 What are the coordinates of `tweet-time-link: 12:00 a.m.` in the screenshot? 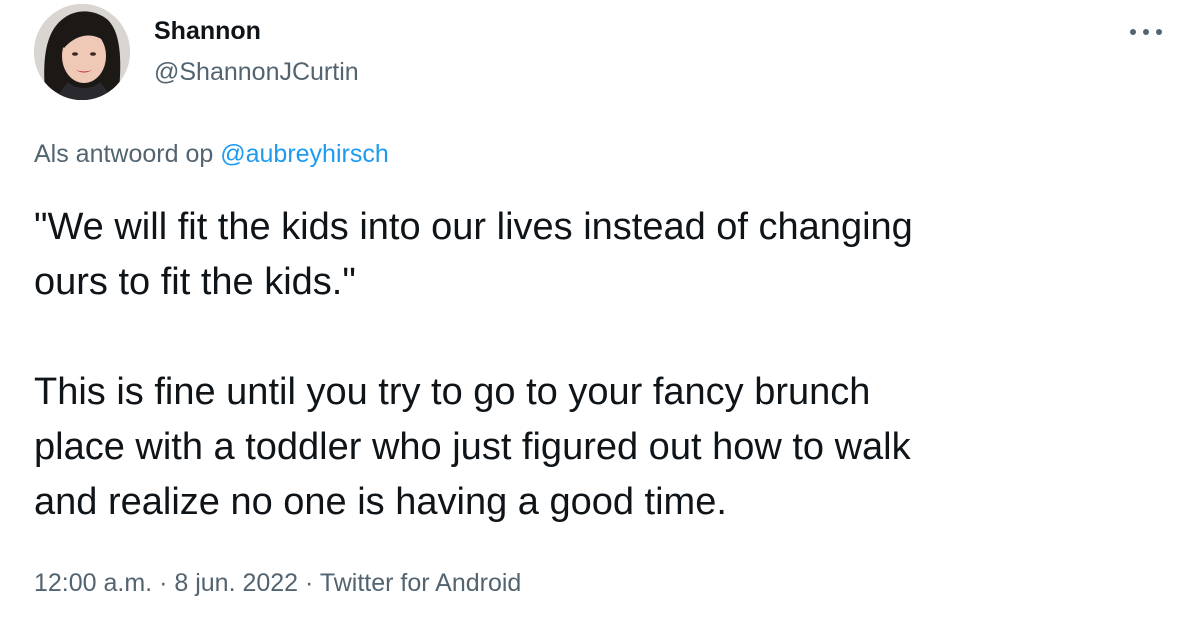 It's located at (93, 583).